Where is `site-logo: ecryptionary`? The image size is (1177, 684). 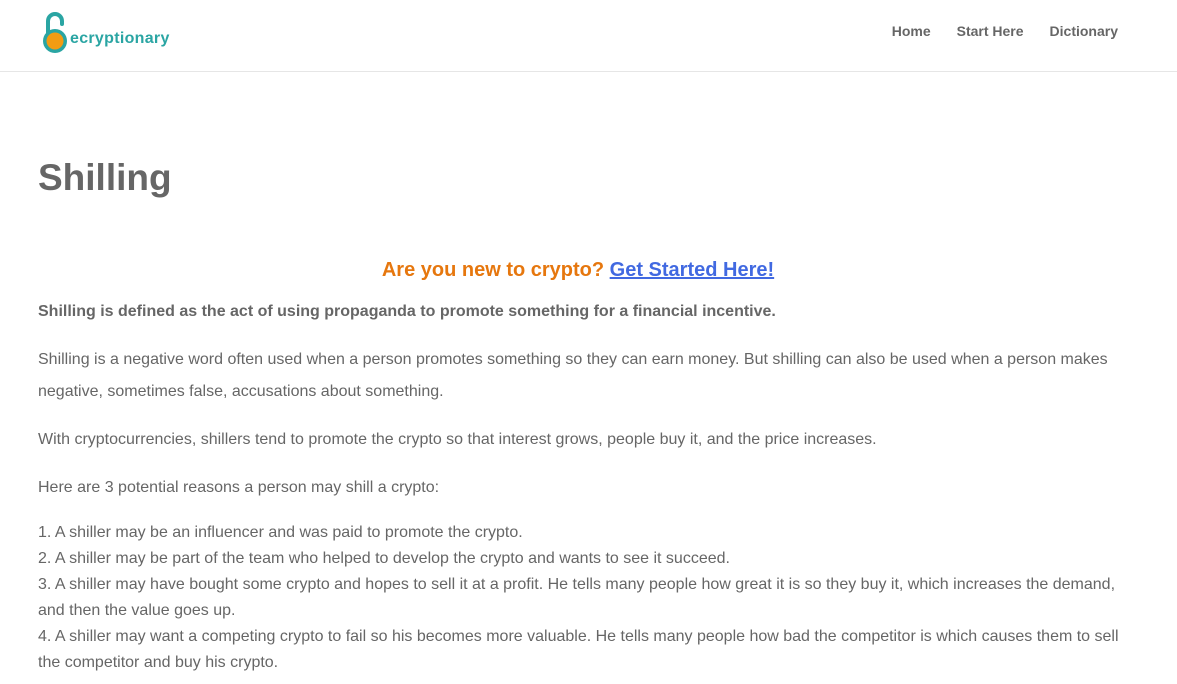
site-logo: ecryptionary is located at coordinates (105, 32).